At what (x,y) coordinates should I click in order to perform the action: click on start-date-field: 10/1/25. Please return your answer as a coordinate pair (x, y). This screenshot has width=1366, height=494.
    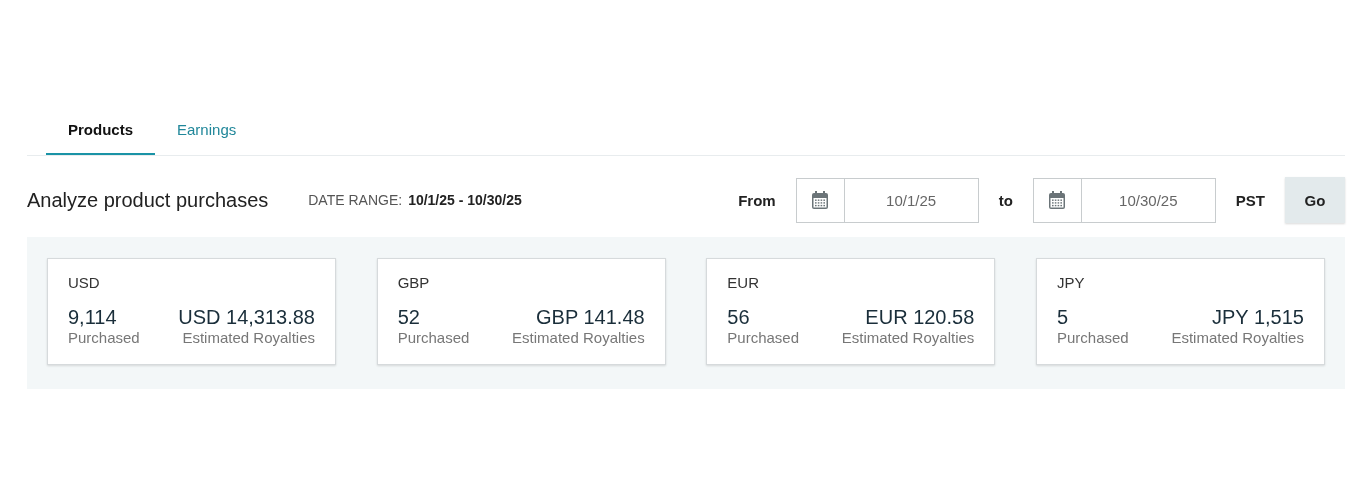
    Looking at the image, I should click on (887, 200).